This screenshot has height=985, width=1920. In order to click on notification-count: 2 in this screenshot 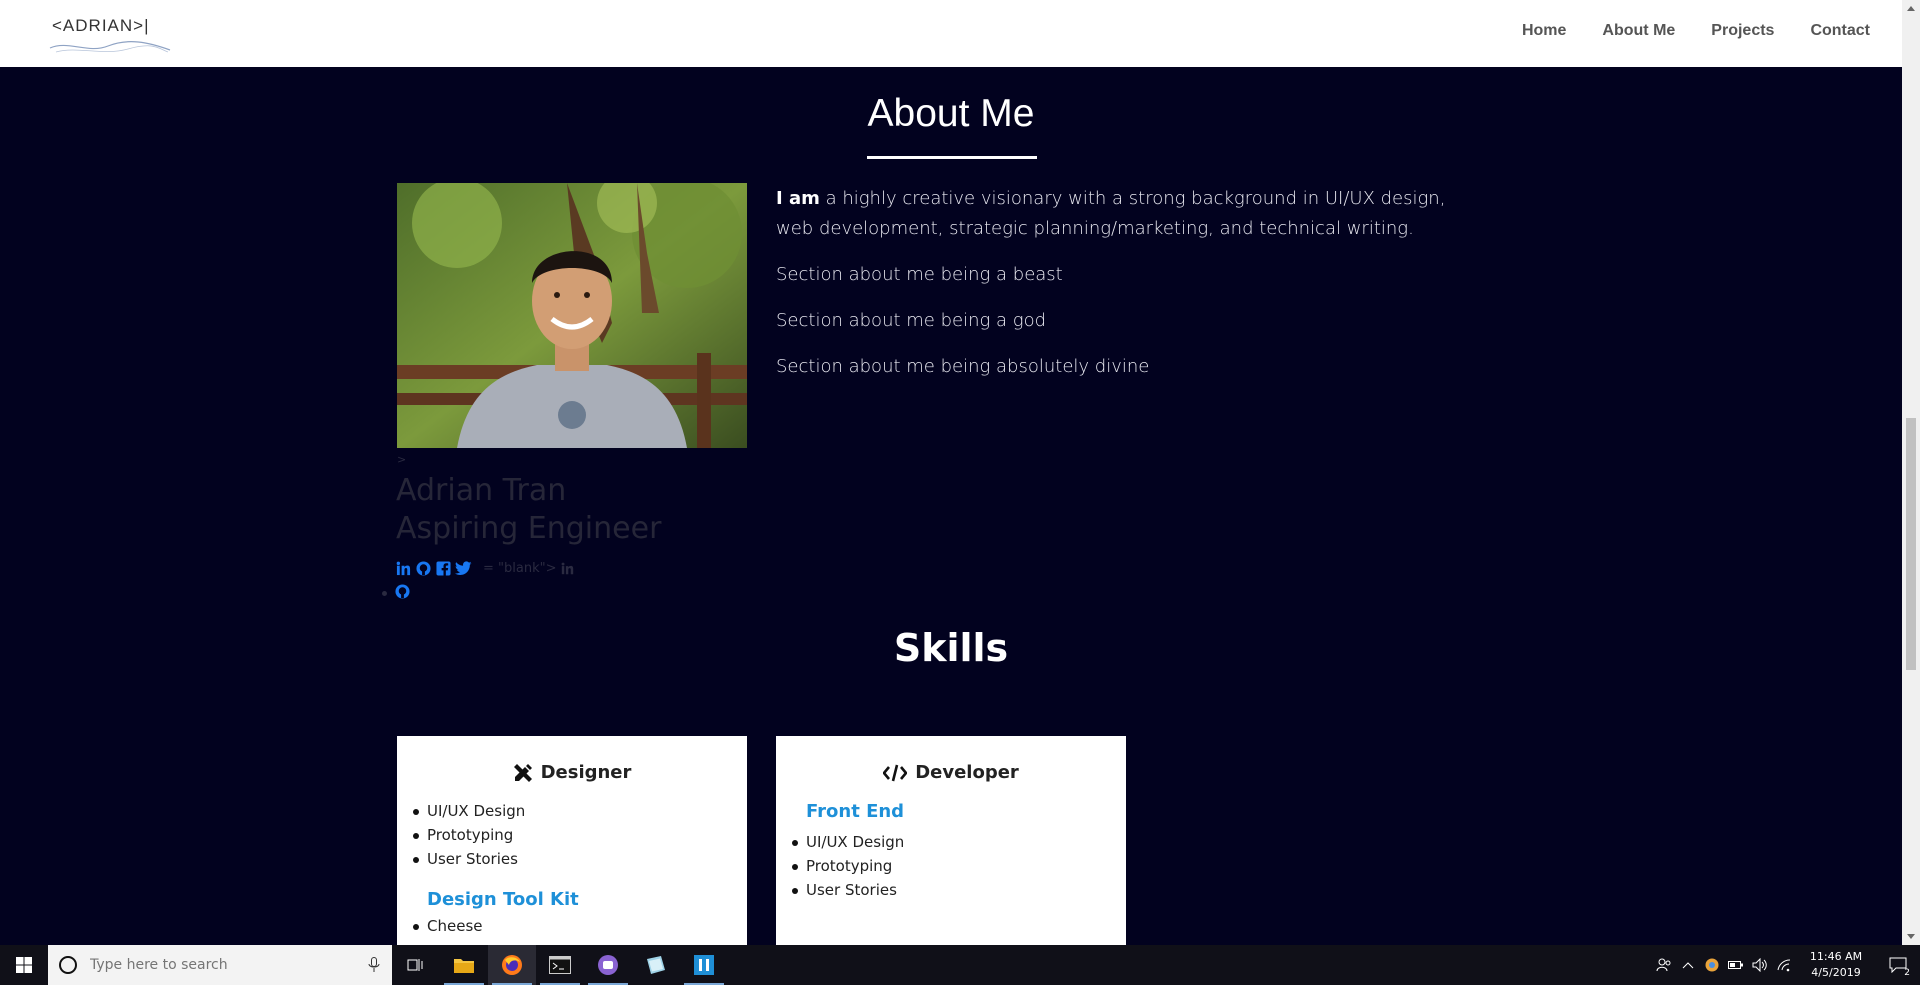, I will do `click(1907, 973)`.